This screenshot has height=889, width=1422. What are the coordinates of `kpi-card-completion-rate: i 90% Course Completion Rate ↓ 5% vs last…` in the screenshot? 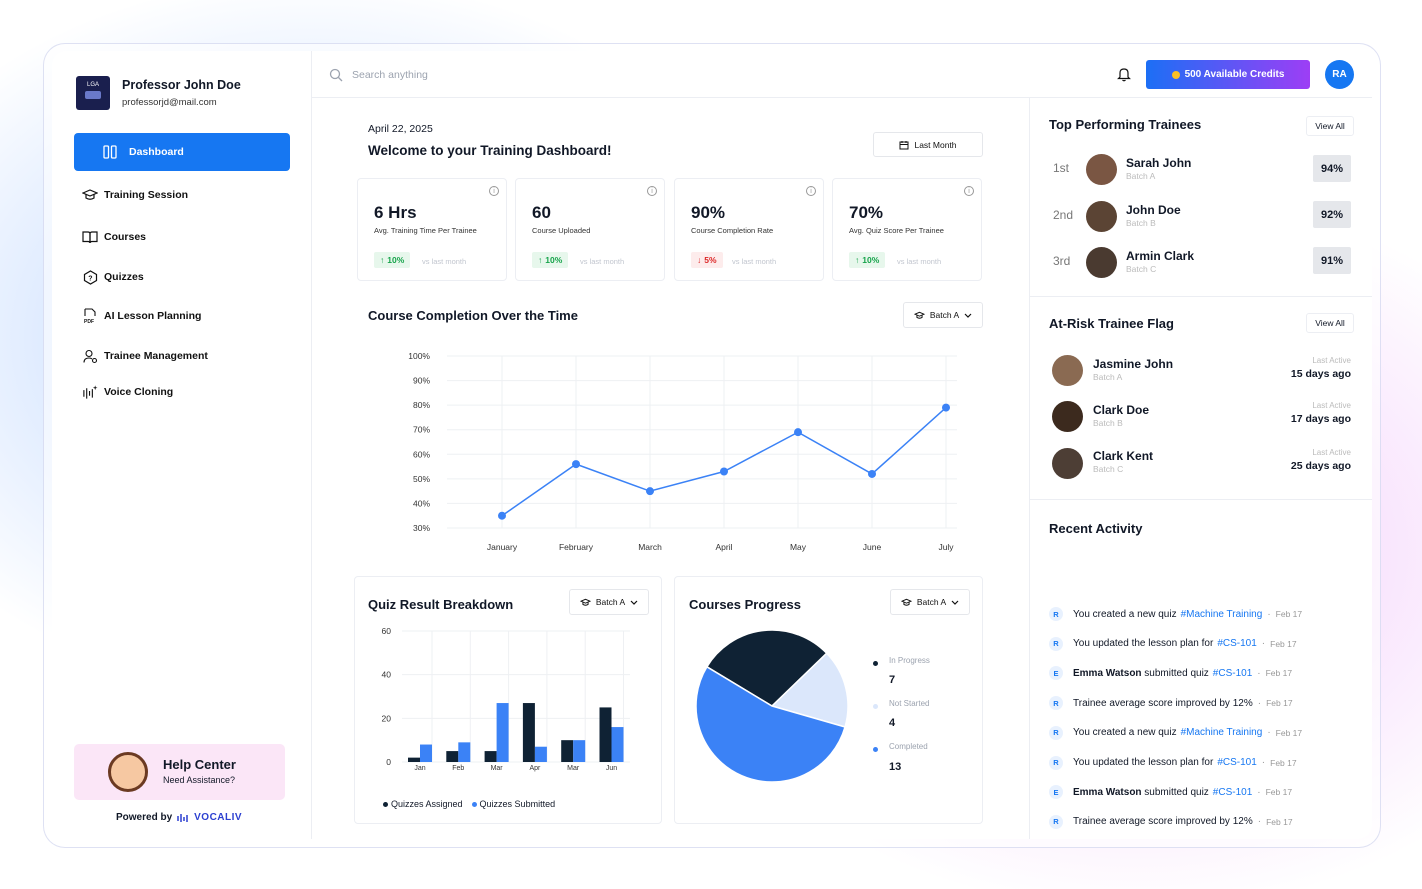 It's located at (749, 229).